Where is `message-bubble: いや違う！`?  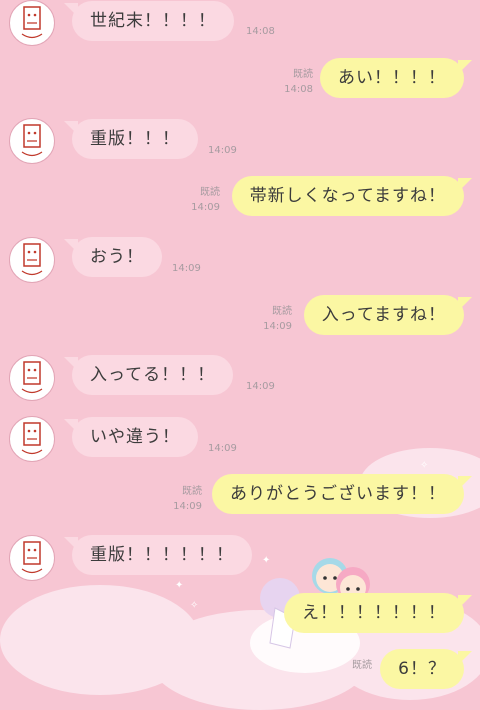
message-bubble: いや違う！ is located at coordinates (131, 437).